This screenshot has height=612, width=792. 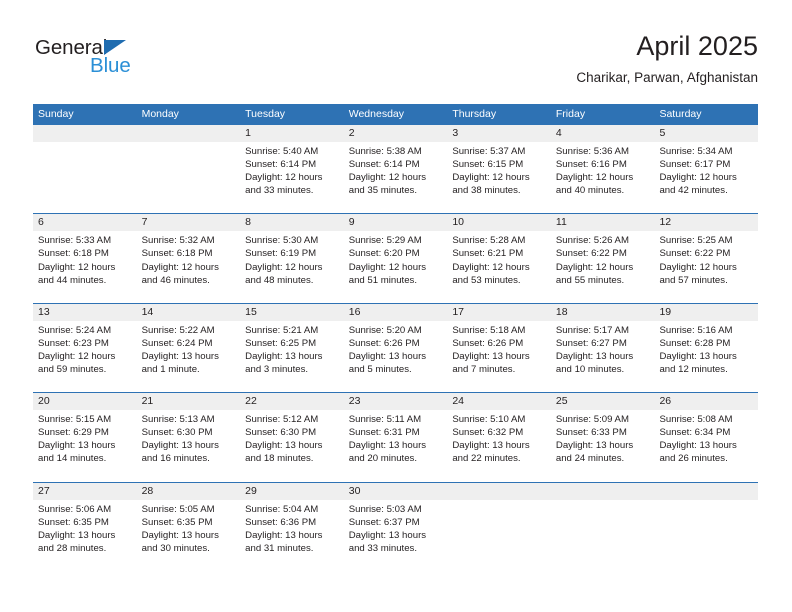 I want to click on page-title: April 2025, so click(x=697, y=46).